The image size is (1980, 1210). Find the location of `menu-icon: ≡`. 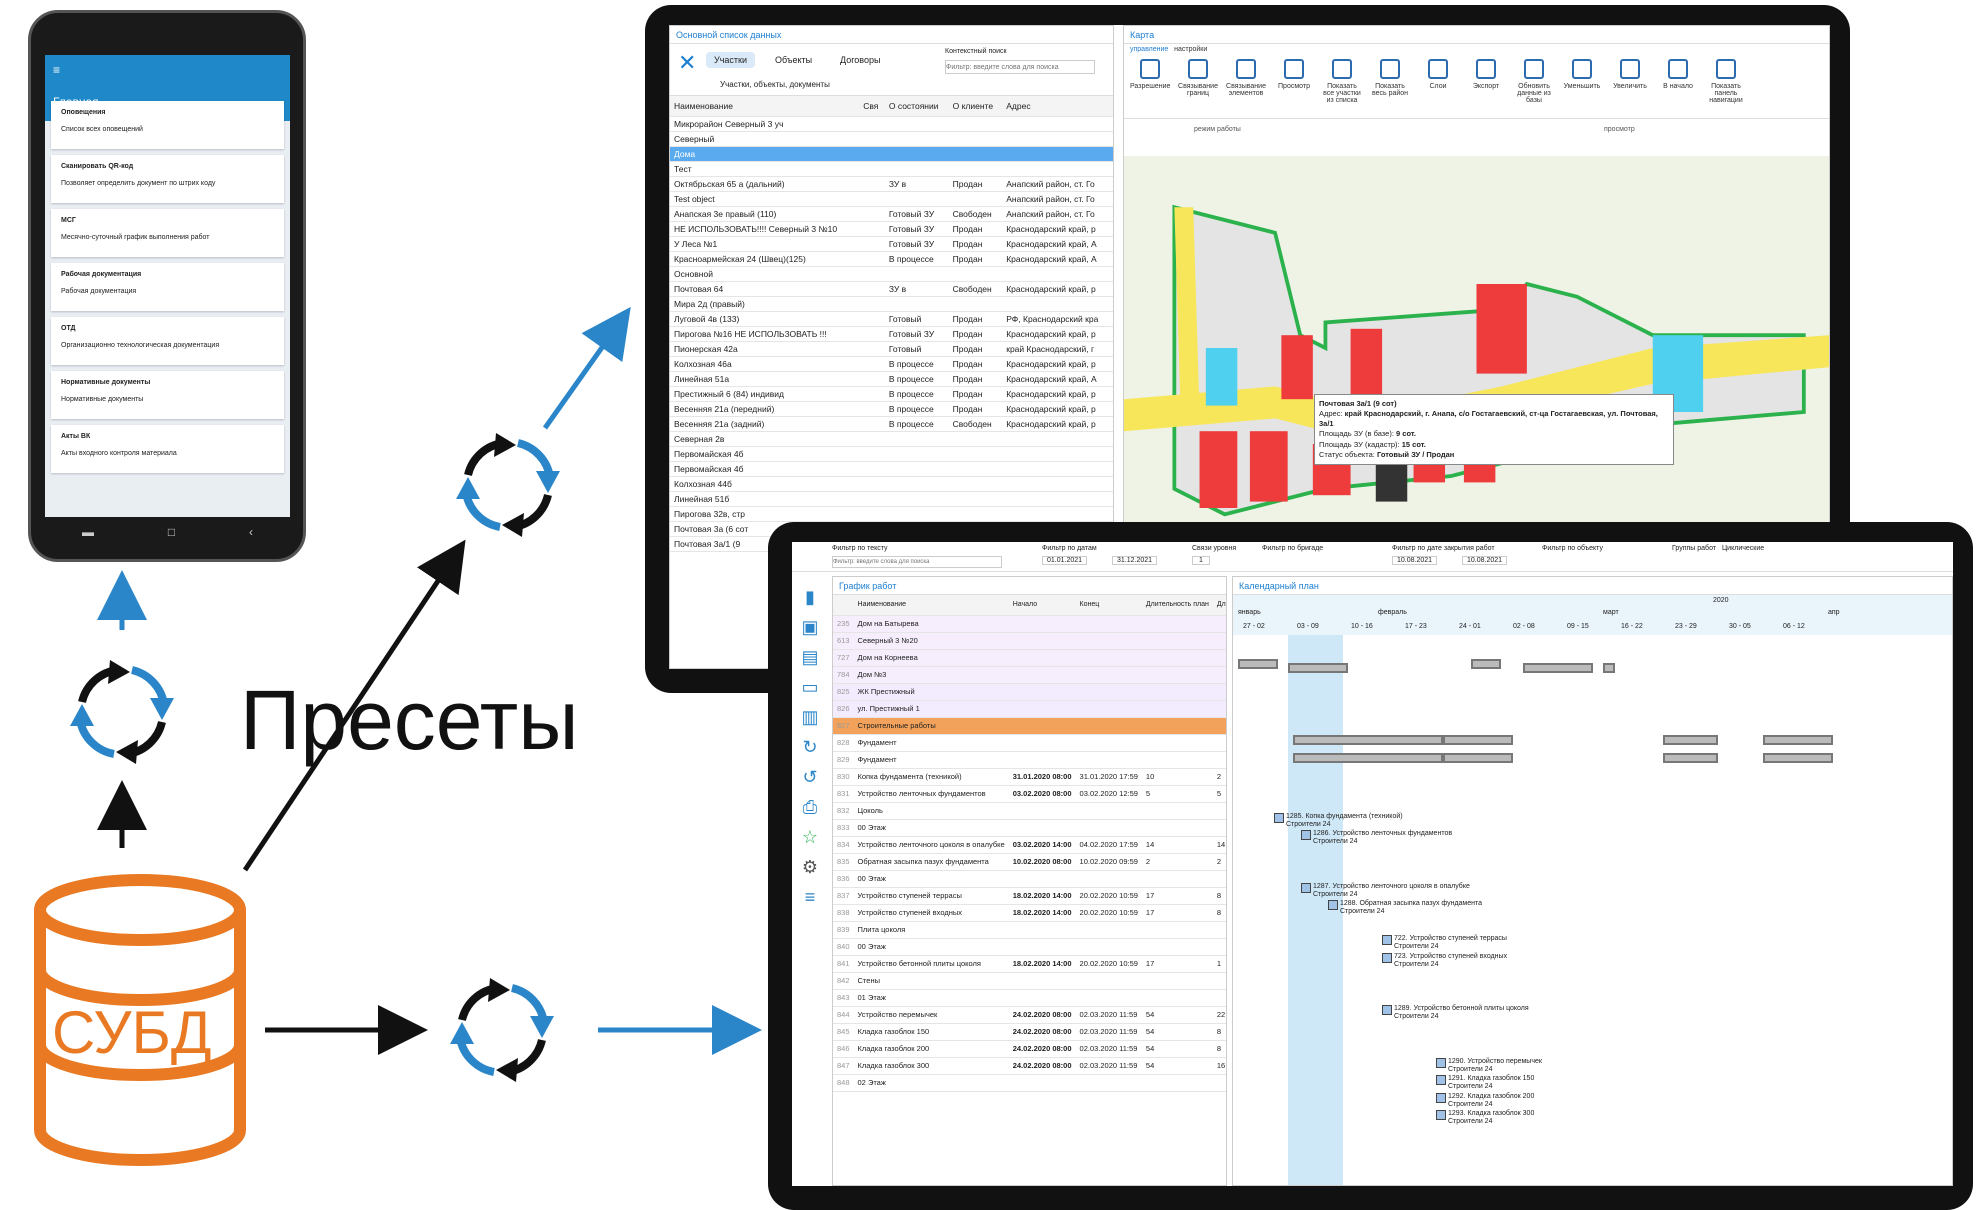

menu-icon: ≡ is located at coordinates (167, 70).